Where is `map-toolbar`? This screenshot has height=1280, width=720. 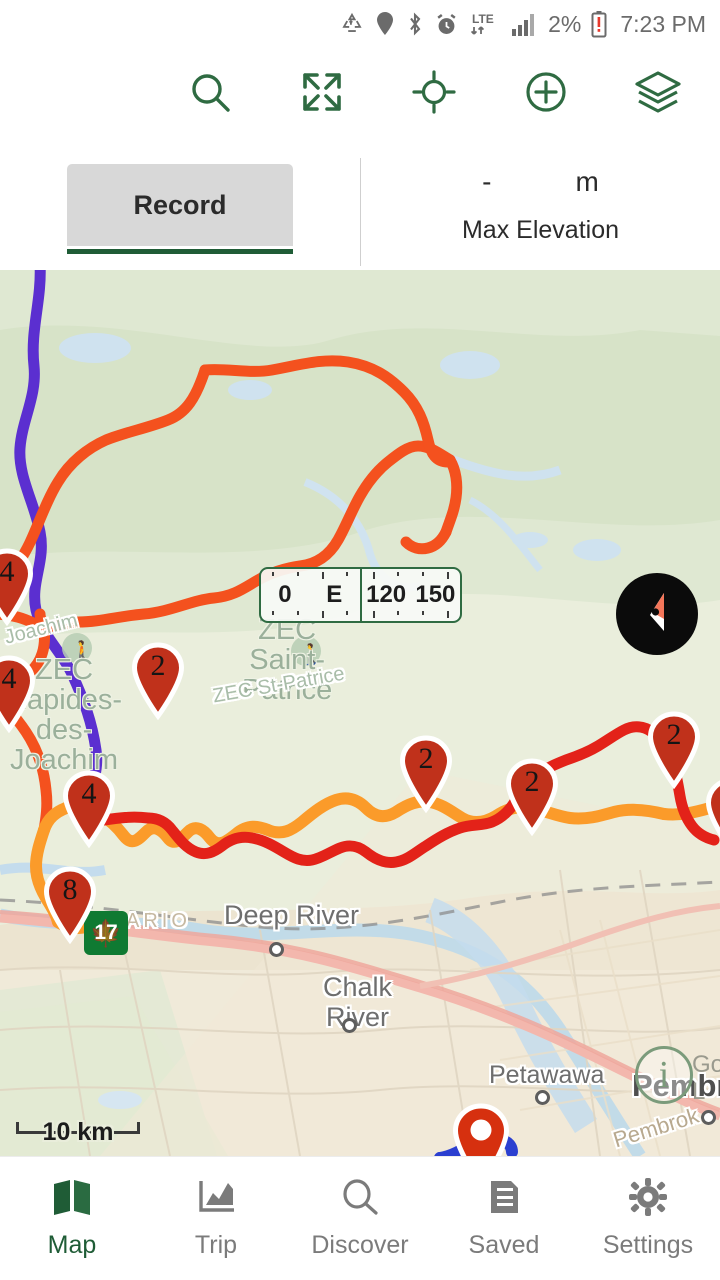 map-toolbar is located at coordinates (360, 94).